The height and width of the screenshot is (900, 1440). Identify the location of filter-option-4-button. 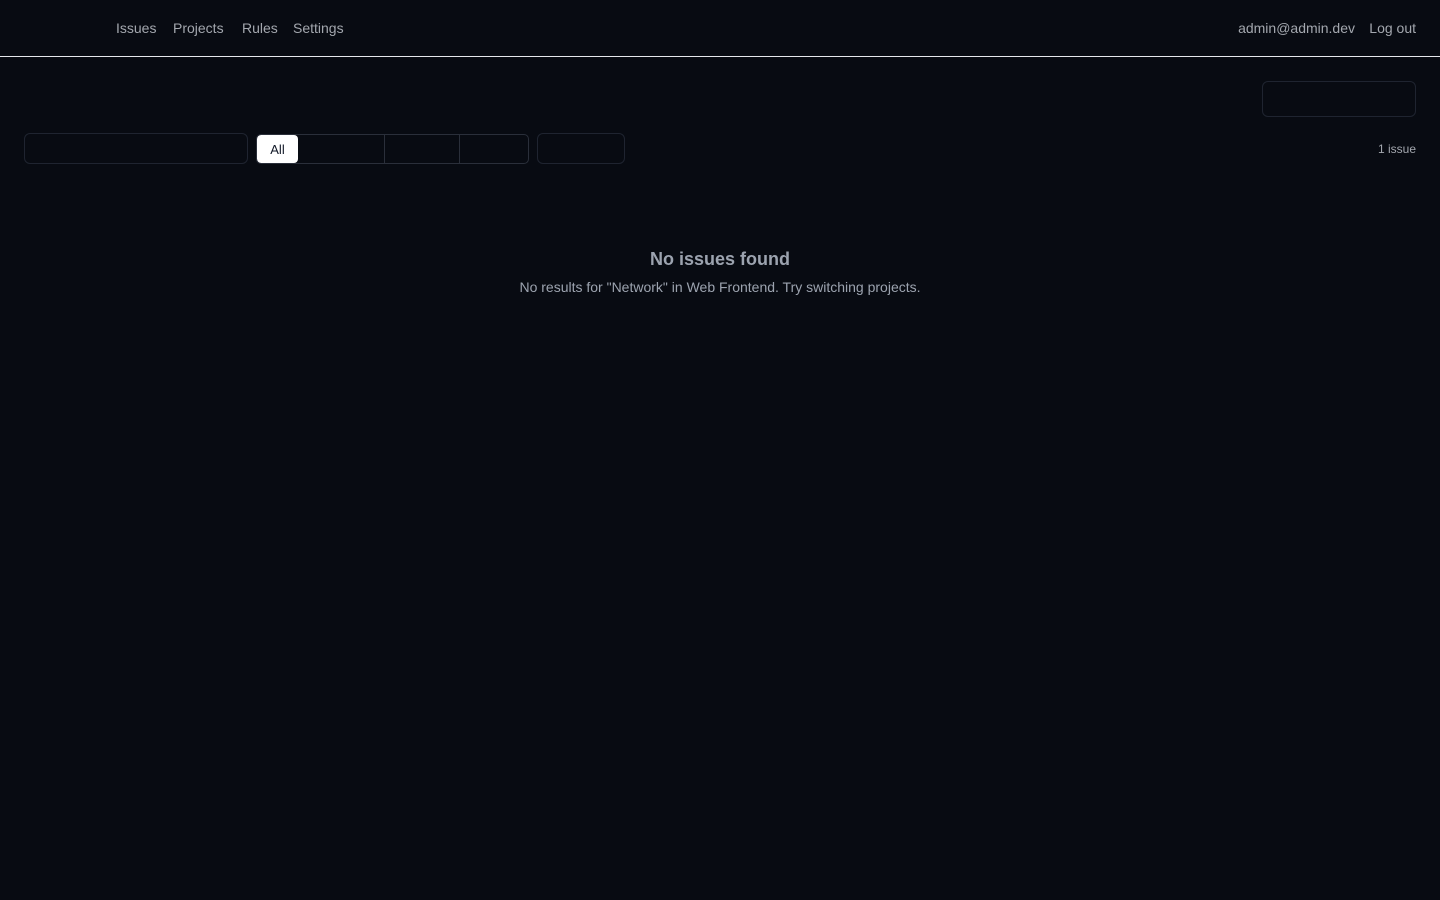
(494, 149).